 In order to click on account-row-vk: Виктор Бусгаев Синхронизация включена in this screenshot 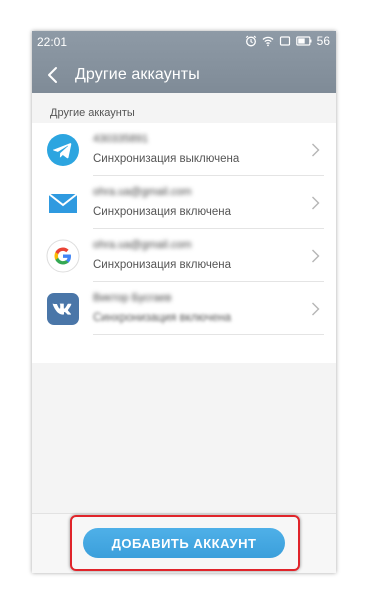, I will do `click(184, 308)`.